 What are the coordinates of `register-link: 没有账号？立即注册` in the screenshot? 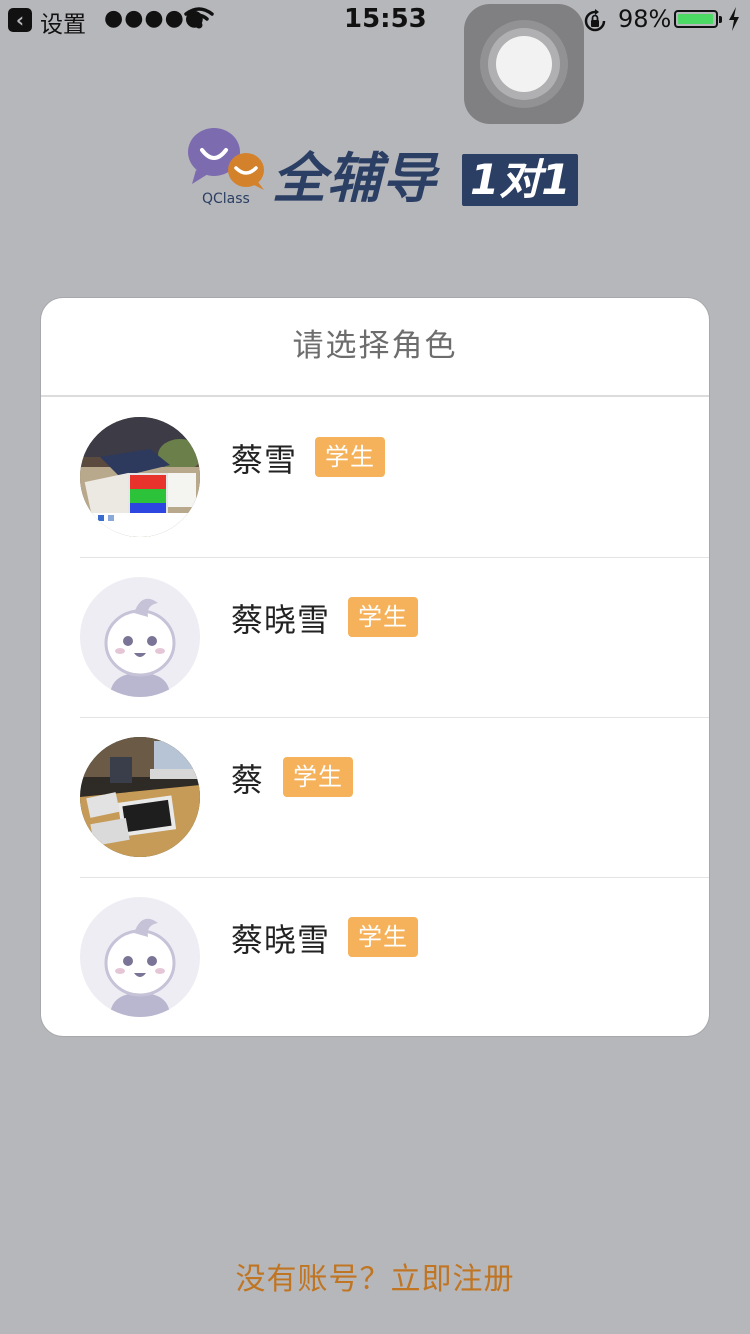 It's located at (375, 1276).